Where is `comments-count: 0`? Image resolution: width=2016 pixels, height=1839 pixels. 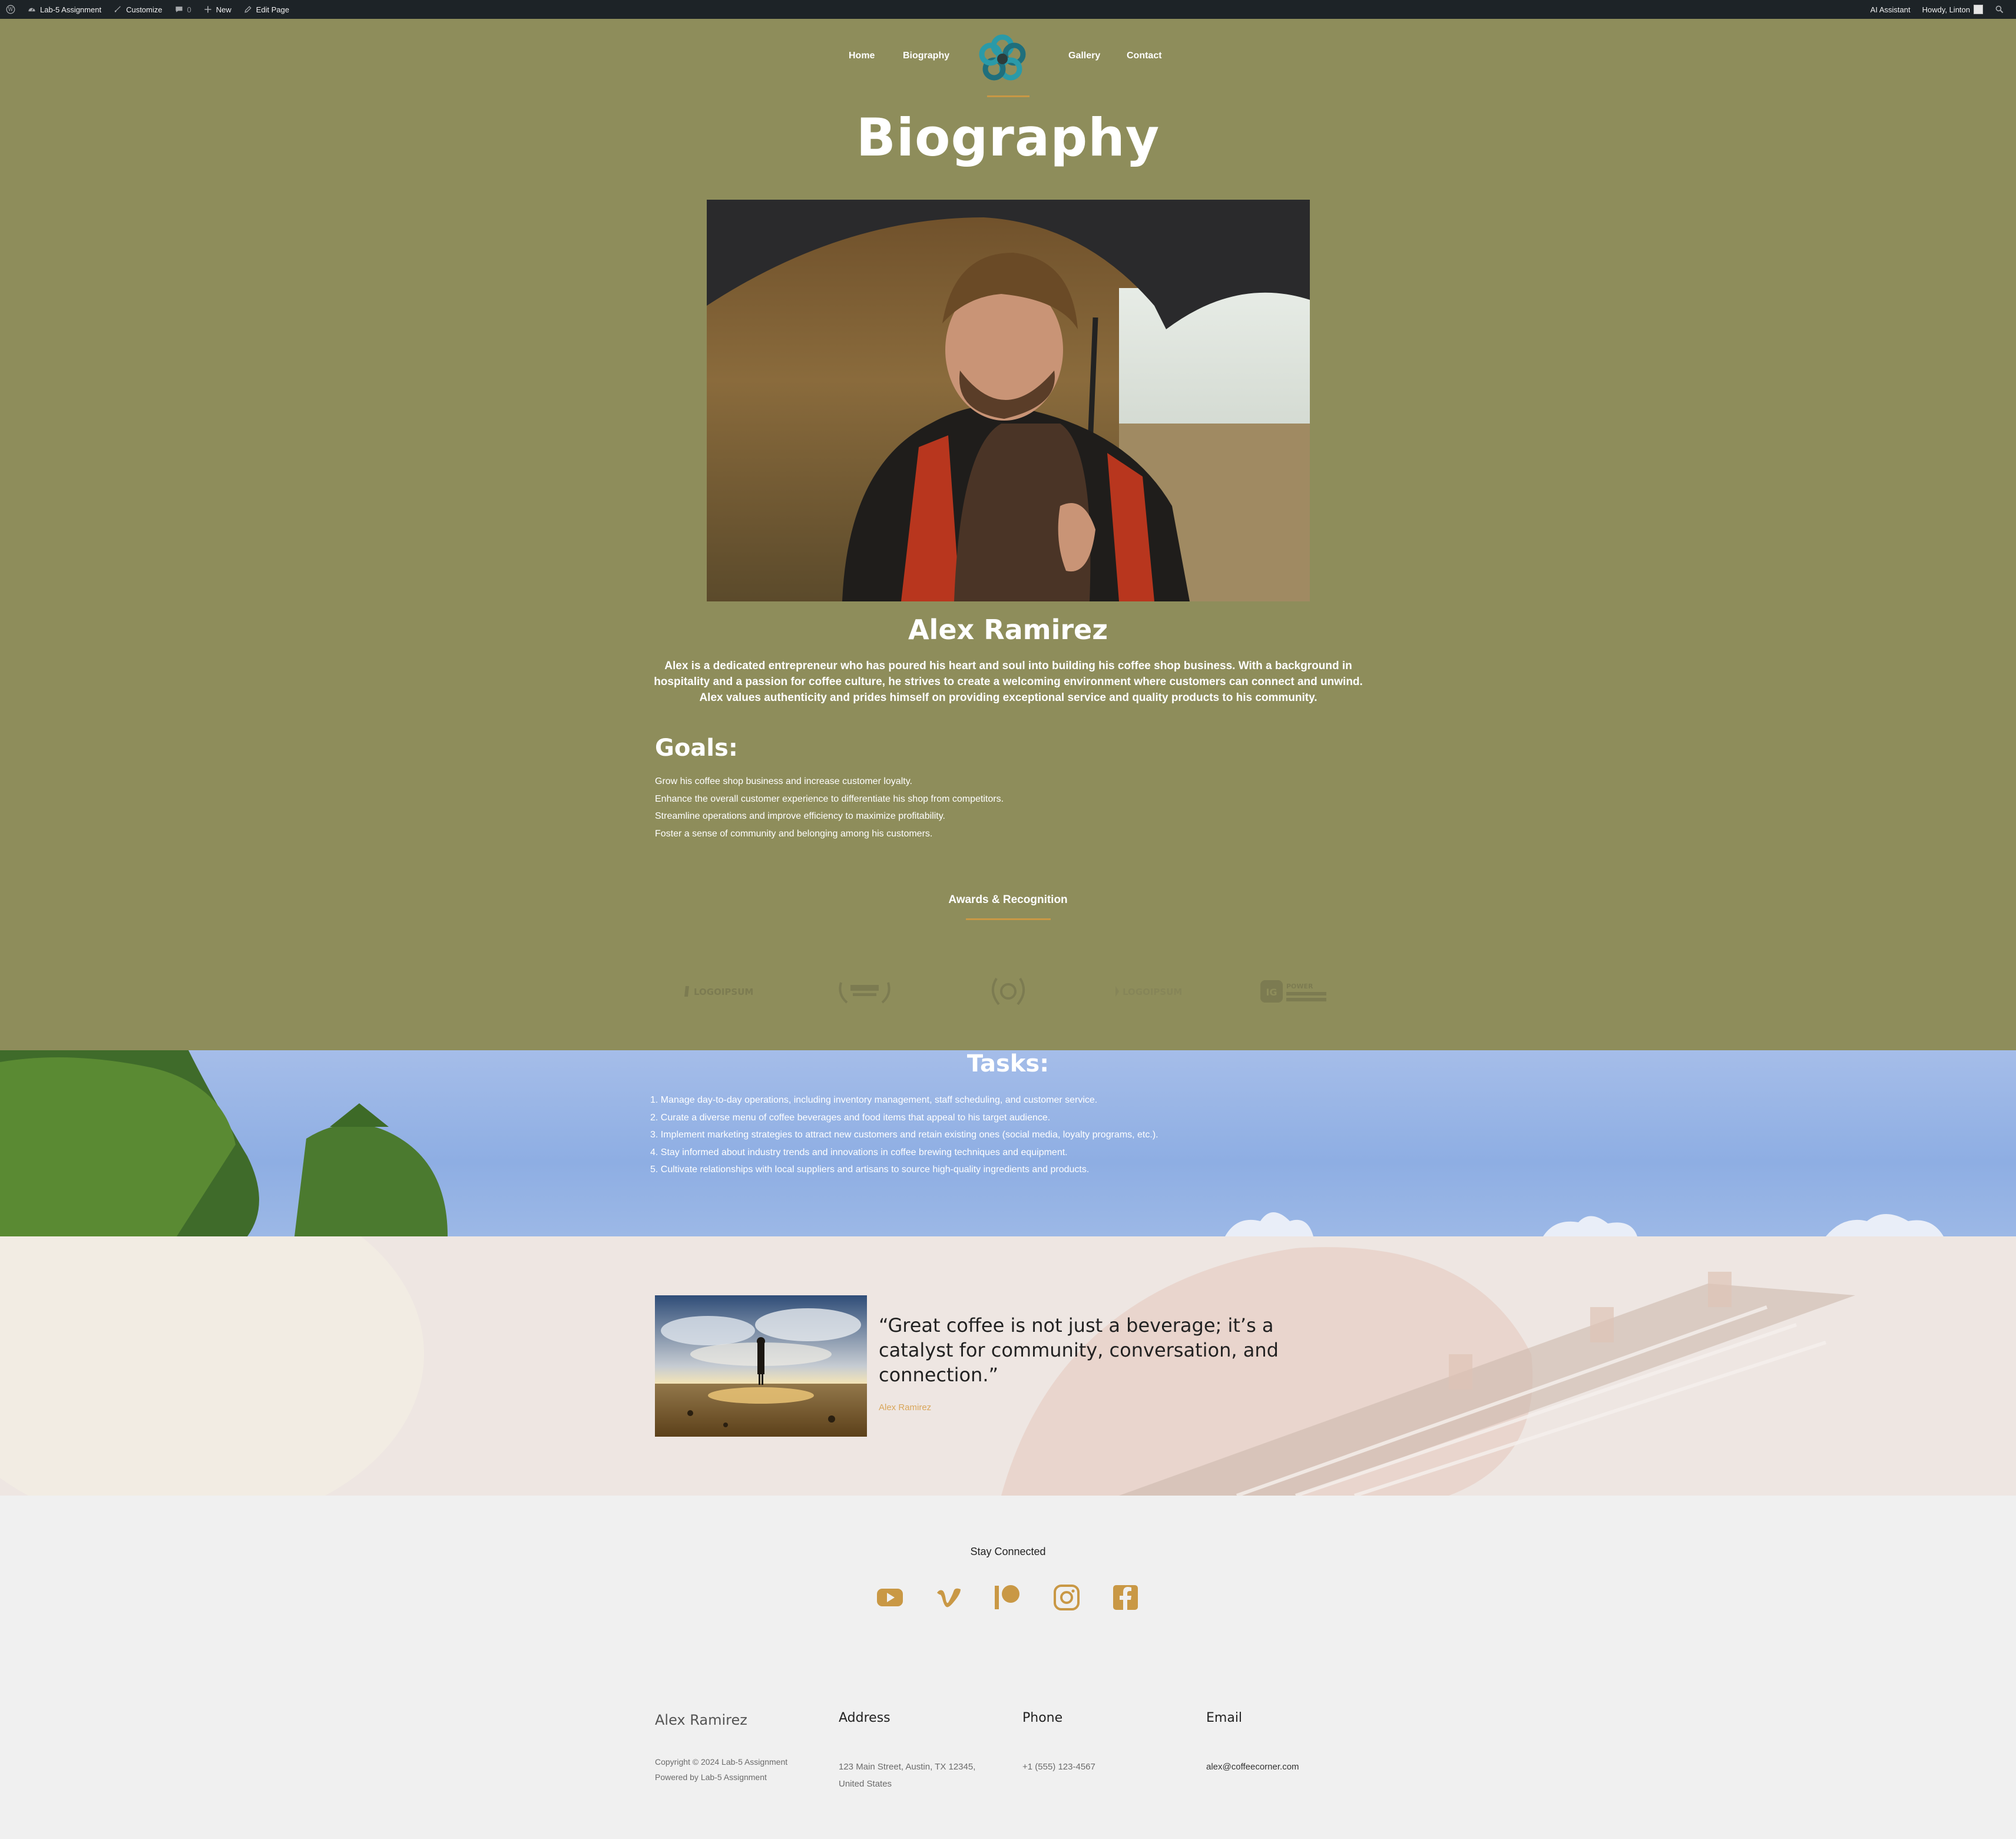
comments-count: 0 is located at coordinates (189, 9).